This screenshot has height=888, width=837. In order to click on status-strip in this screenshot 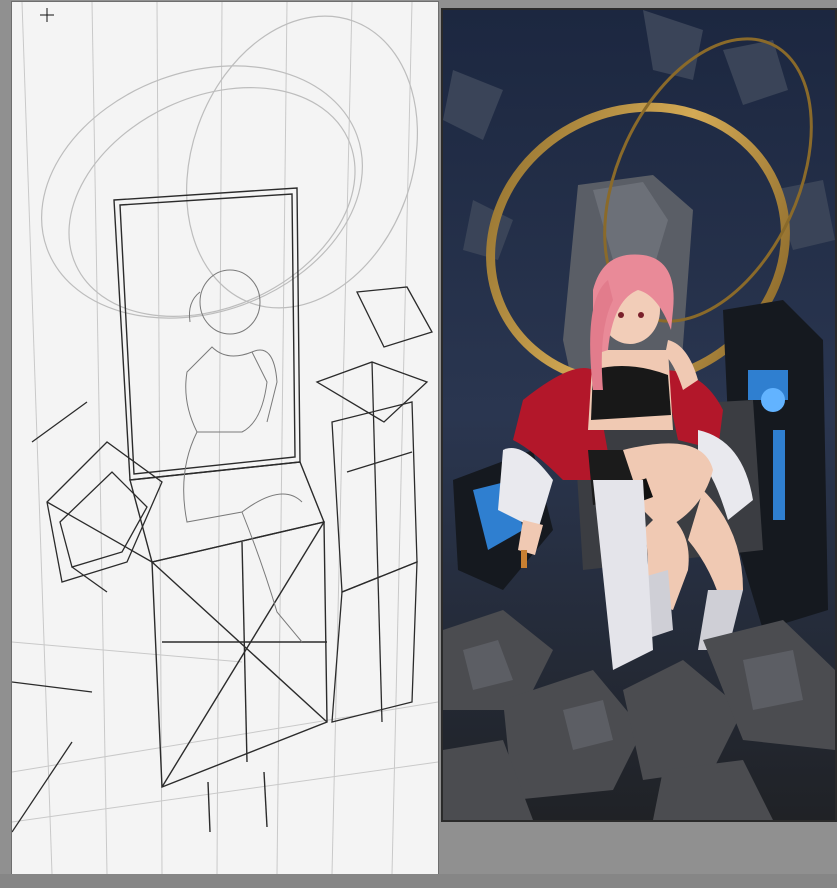, I will do `click(418, 881)`.